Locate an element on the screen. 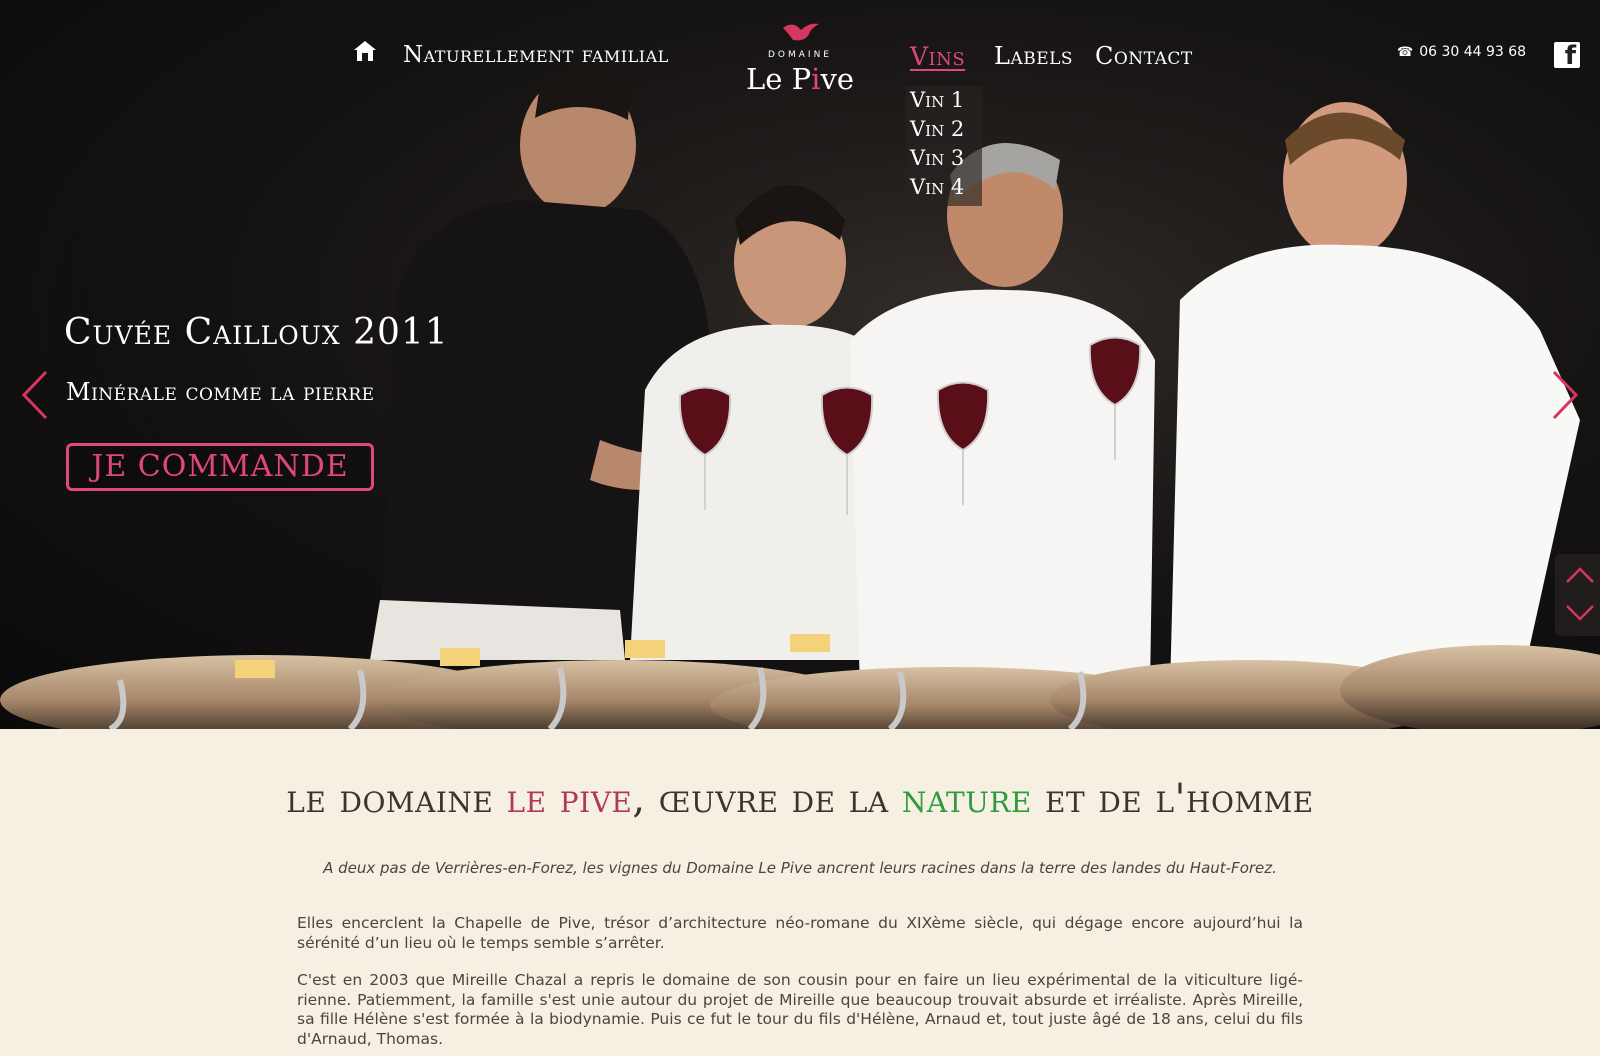 The width and height of the screenshot is (1600, 1056). phone-icon: ☎ is located at coordinates (1405, 52).